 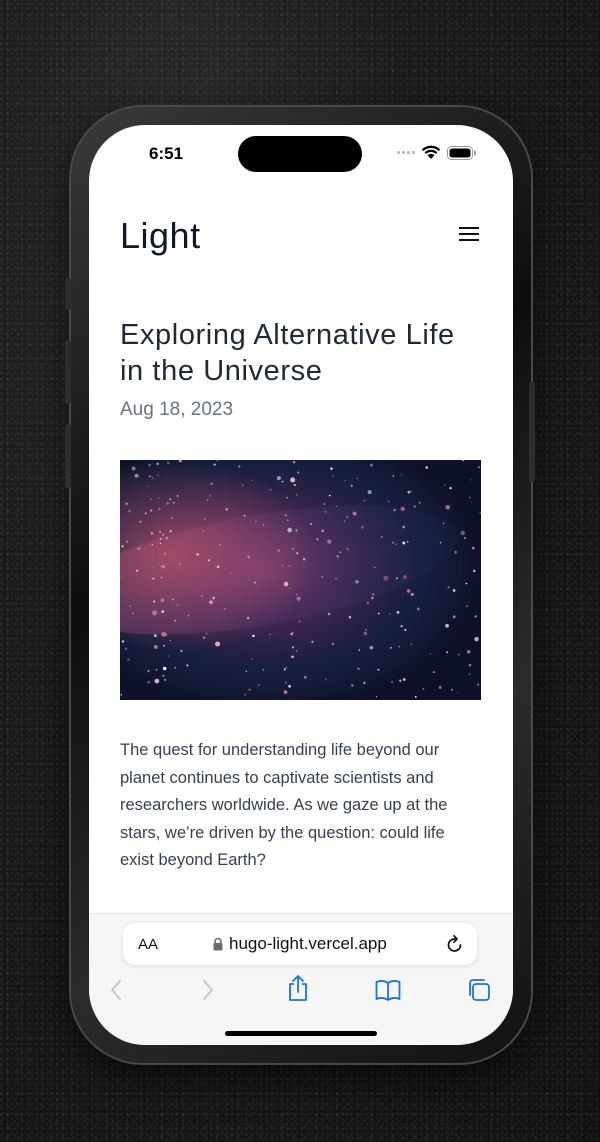 I want to click on reload-icon, so click(x=455, y=944).